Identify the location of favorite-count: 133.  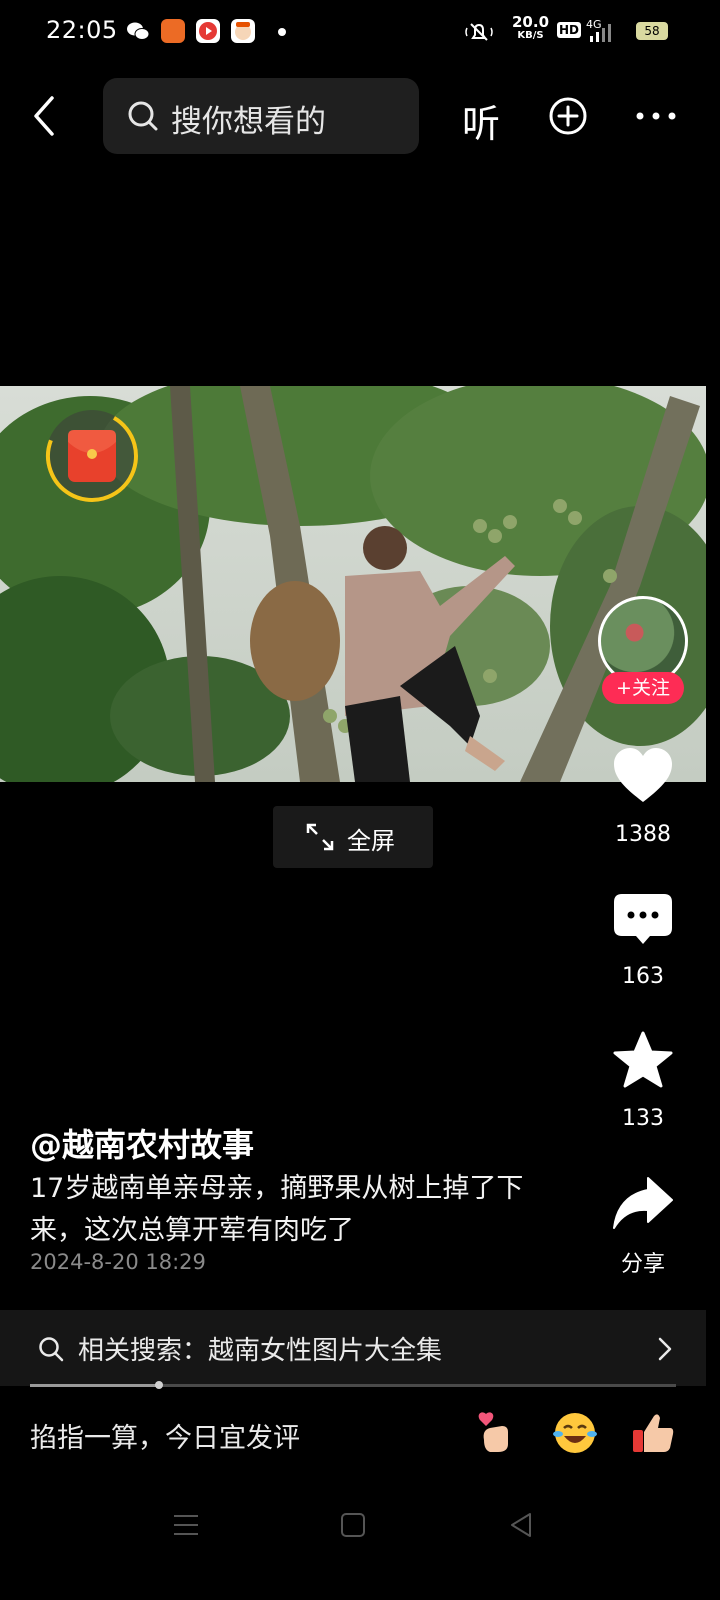
(643, 1118).